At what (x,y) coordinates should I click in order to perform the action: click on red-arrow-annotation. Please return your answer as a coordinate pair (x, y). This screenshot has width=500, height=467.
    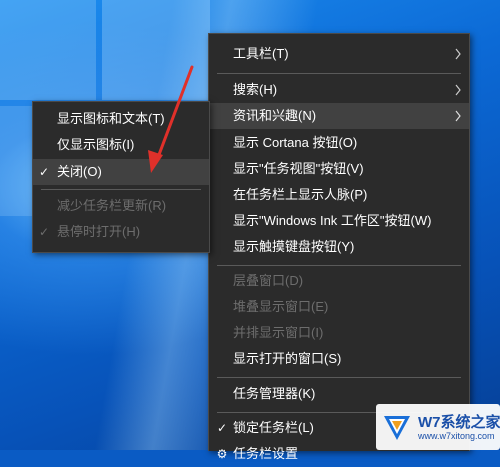
    Looking at the image, I should click on (171, 119).